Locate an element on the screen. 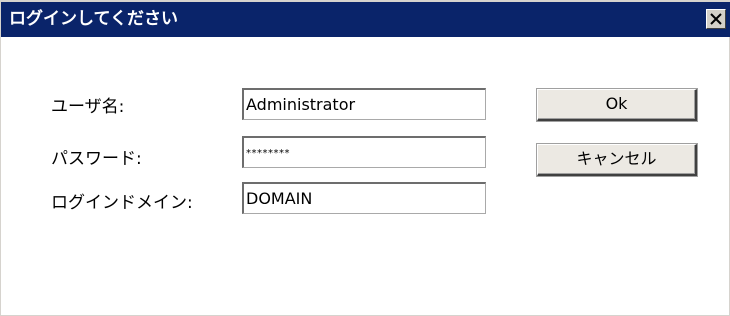  close-button is located at coordinates (716, 19).